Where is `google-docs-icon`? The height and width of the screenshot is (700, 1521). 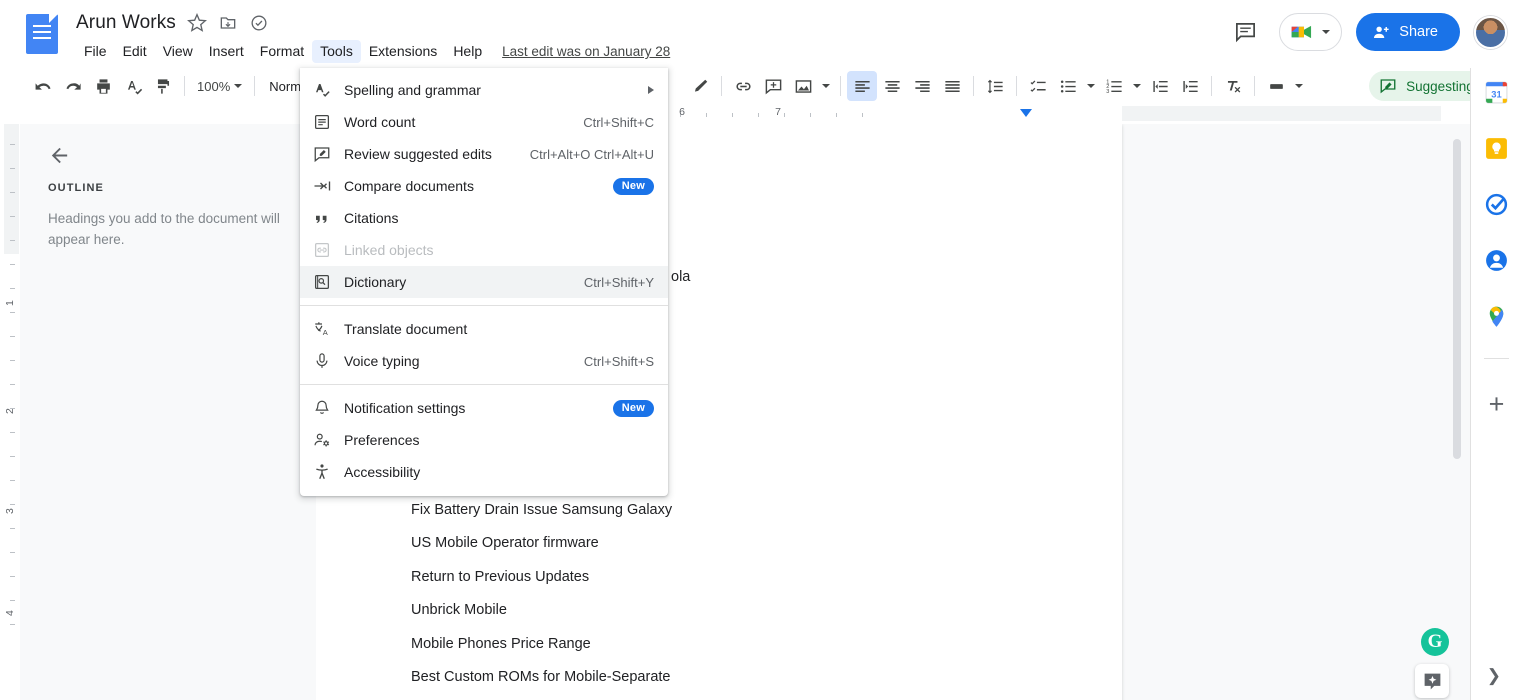
google-docs-icon is located at coordinates (42, 34).